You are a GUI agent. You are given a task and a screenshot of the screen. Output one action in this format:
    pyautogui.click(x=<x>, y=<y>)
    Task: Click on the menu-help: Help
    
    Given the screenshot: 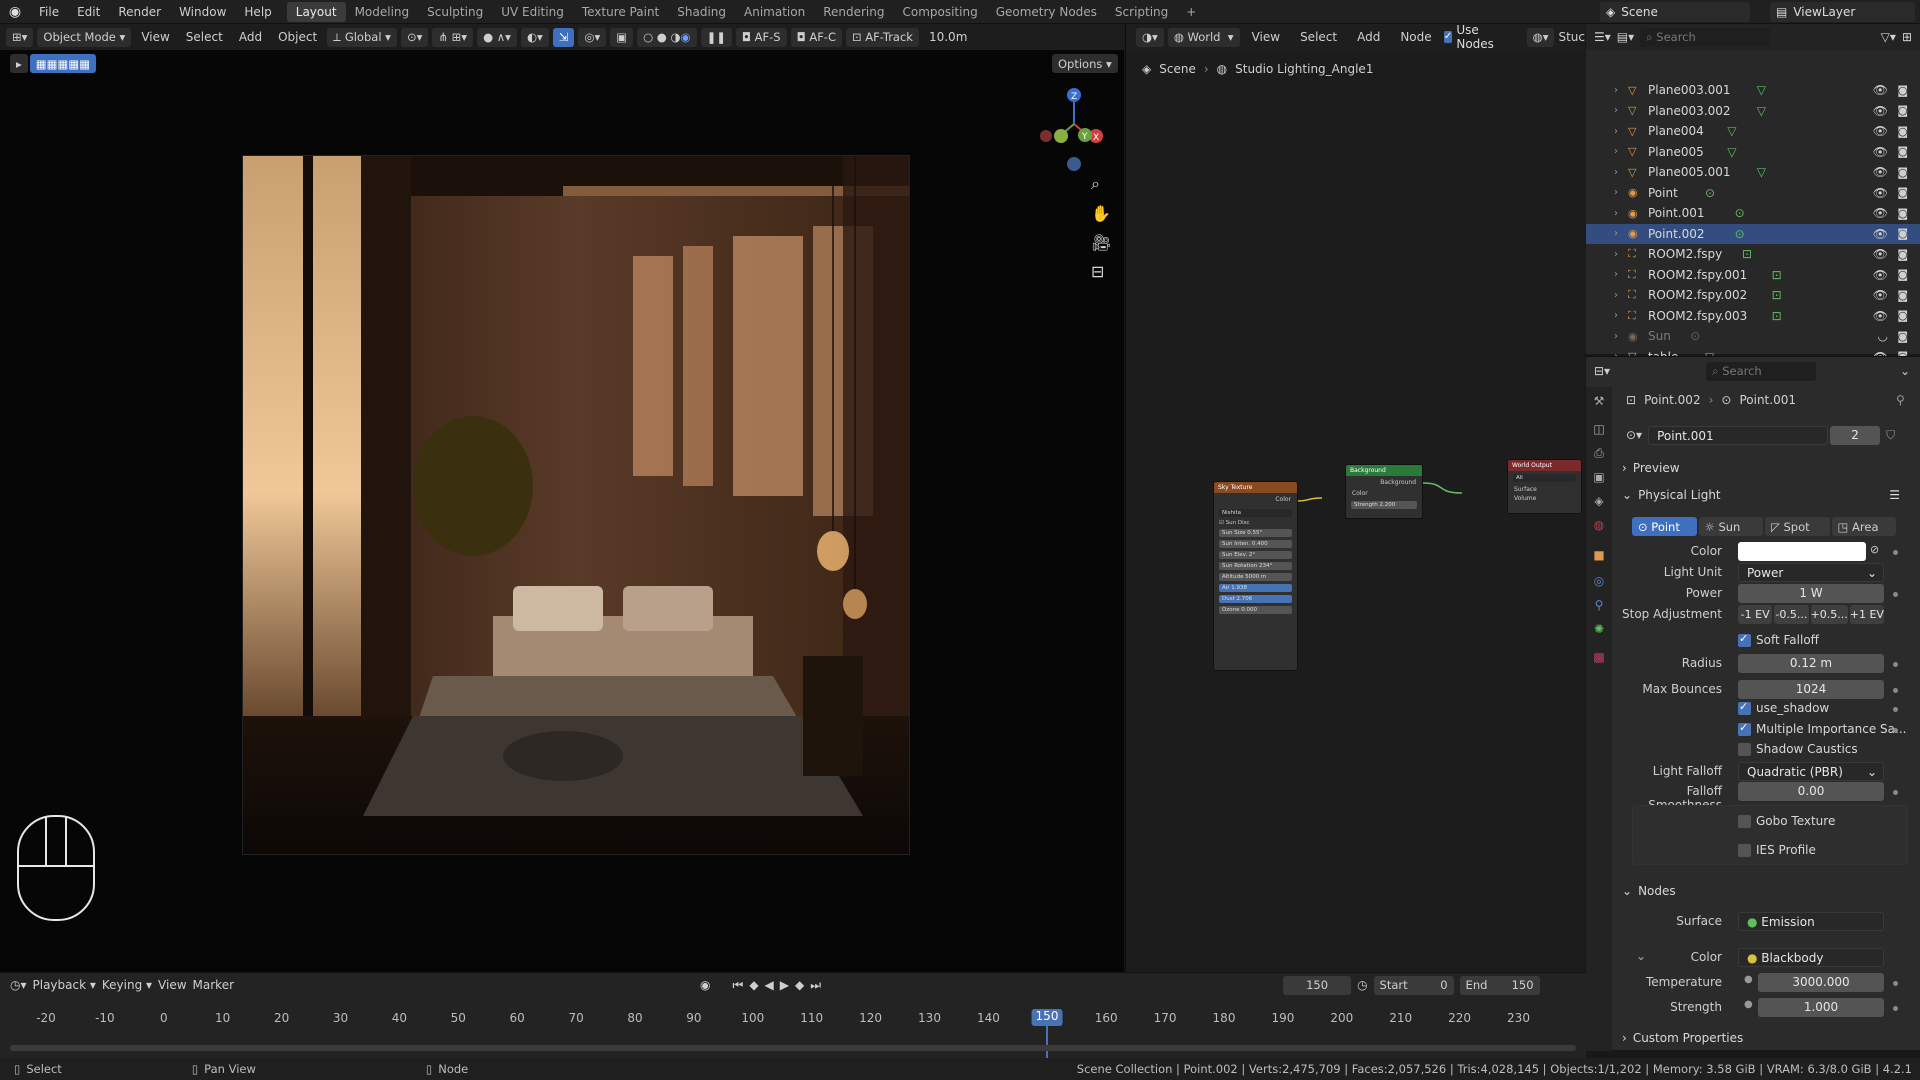 What is the action you would take?
    pyautogui.click(x=257, y=12)
    